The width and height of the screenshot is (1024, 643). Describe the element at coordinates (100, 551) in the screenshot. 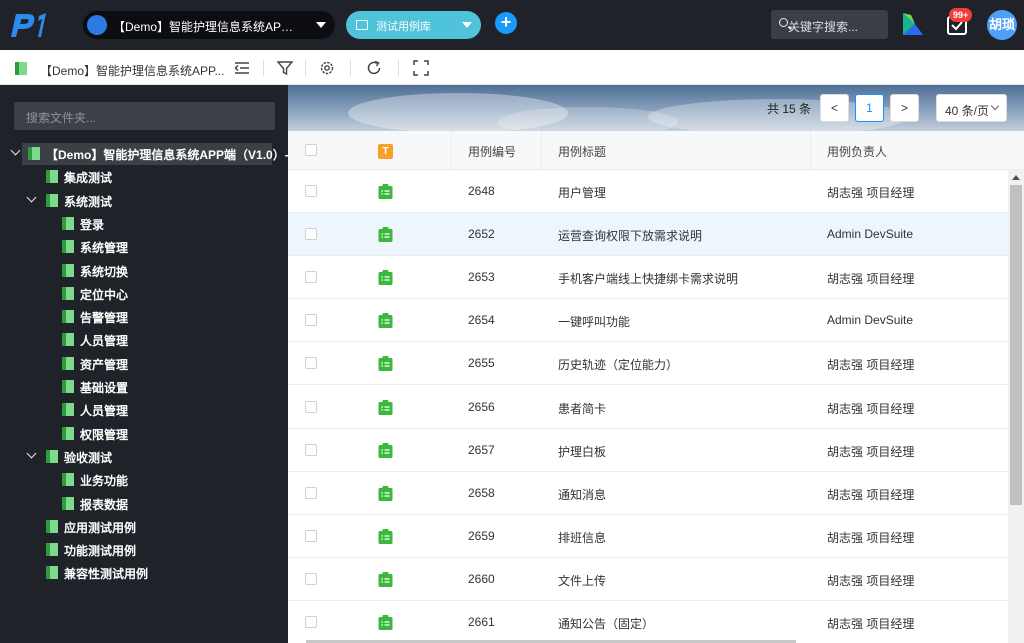

I see `tree-item-label: 功能测试用例` at that location.